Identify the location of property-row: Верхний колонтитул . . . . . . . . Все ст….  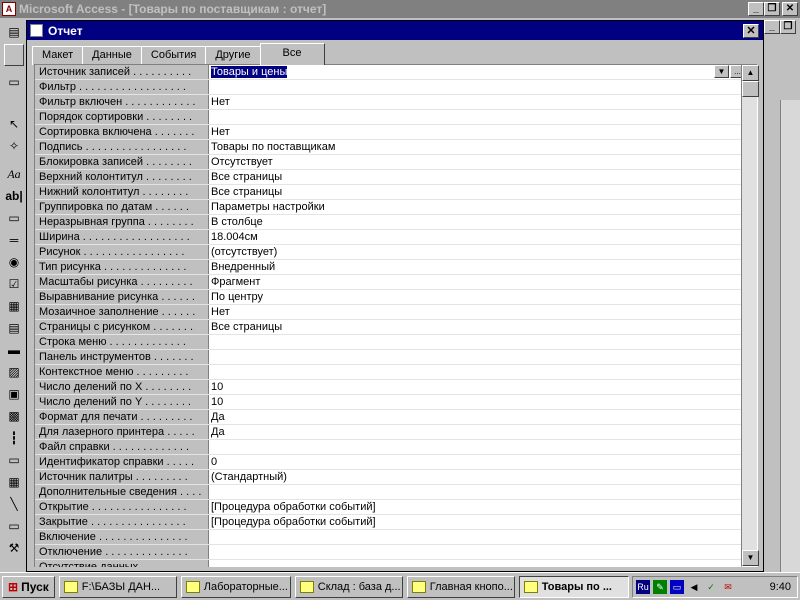
(390, 177).